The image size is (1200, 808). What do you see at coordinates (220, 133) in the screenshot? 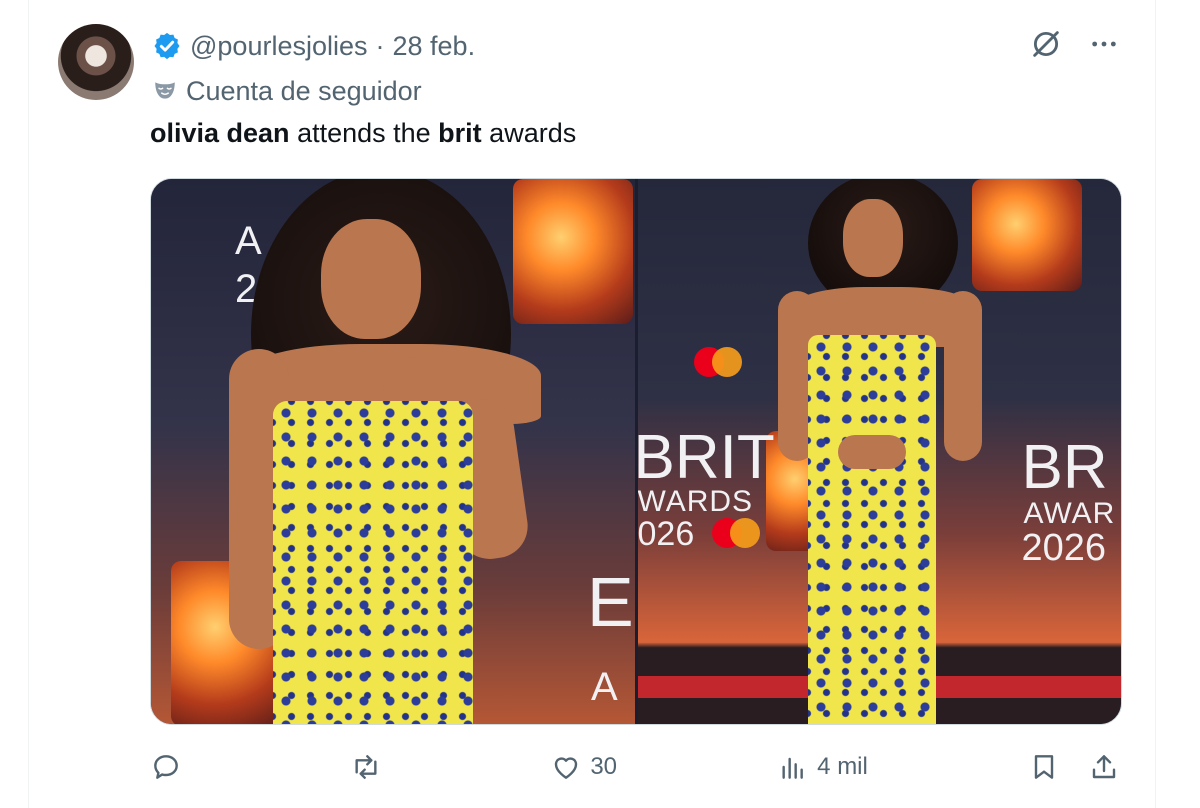
I see `tweet-text-bold-1: olivia dean` at bounding box center [220, 133].